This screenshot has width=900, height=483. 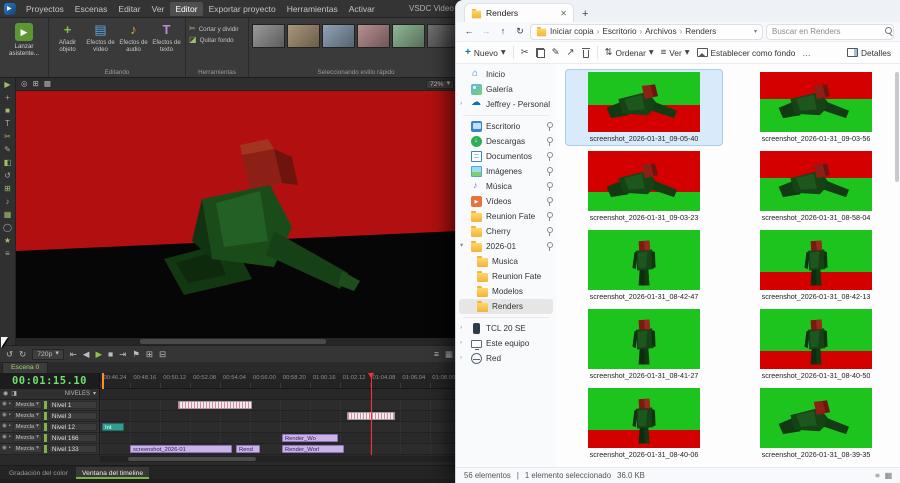 What do you see at coordinates (629, 53) in the screenshot?
I see `sort-button: Ordenar` at bounding box center [629, 53].